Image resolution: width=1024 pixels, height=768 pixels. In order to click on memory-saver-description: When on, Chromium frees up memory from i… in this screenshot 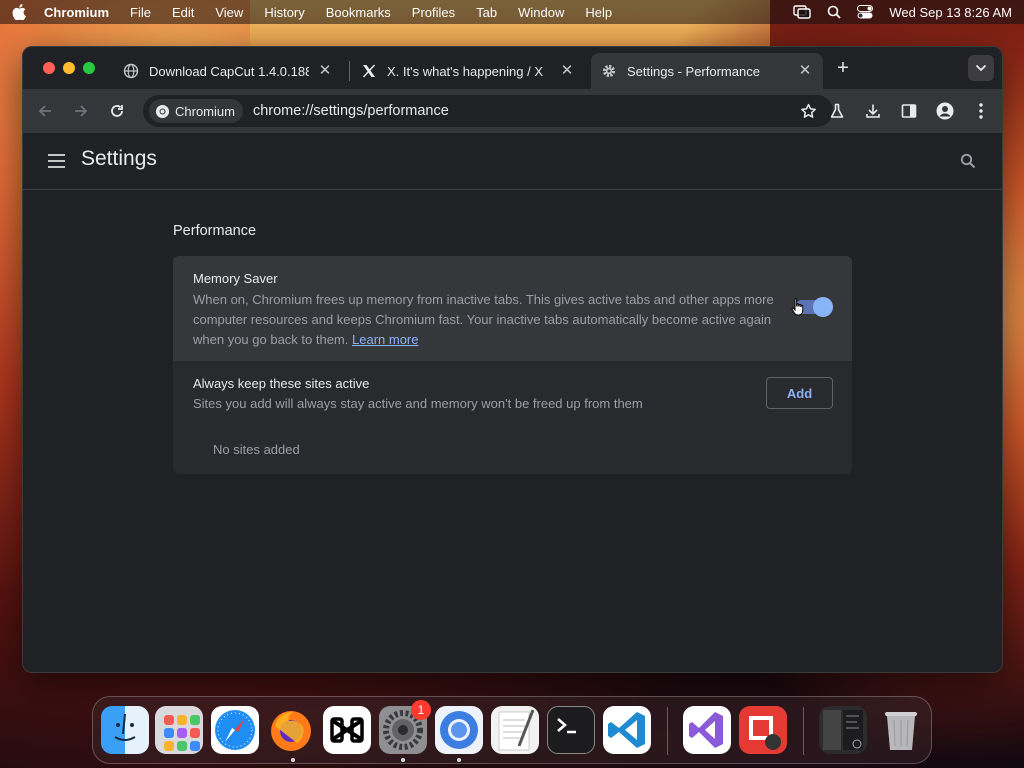, I will do `click(488, 320)`.